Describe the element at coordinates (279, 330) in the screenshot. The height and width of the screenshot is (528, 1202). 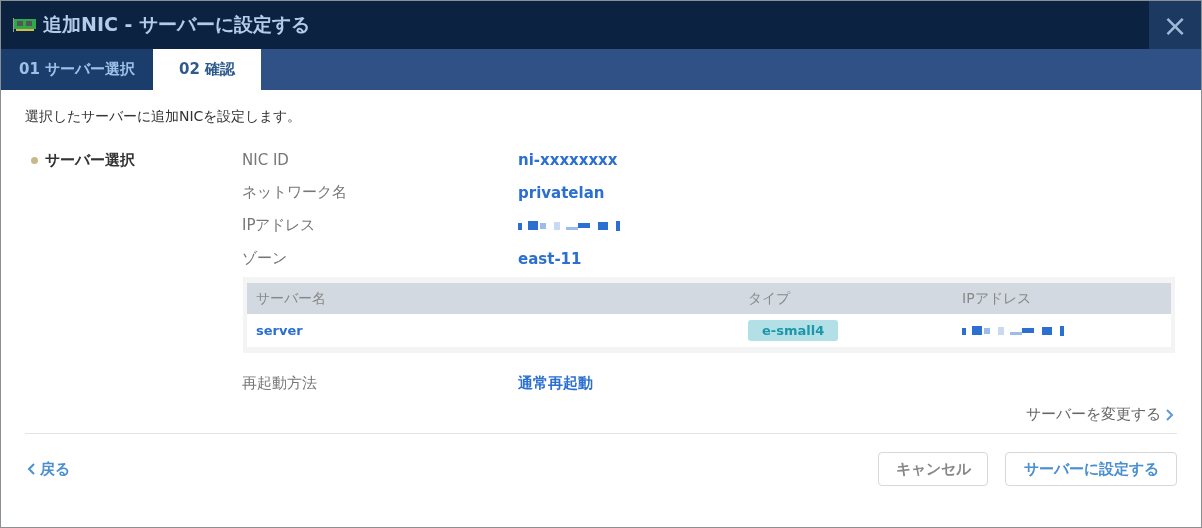
I see `server-name-link: server` at that location.